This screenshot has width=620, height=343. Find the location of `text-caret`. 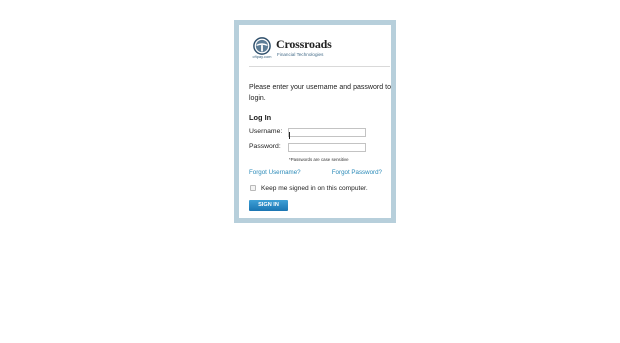

text-caret is located at coordinates (289, 135).